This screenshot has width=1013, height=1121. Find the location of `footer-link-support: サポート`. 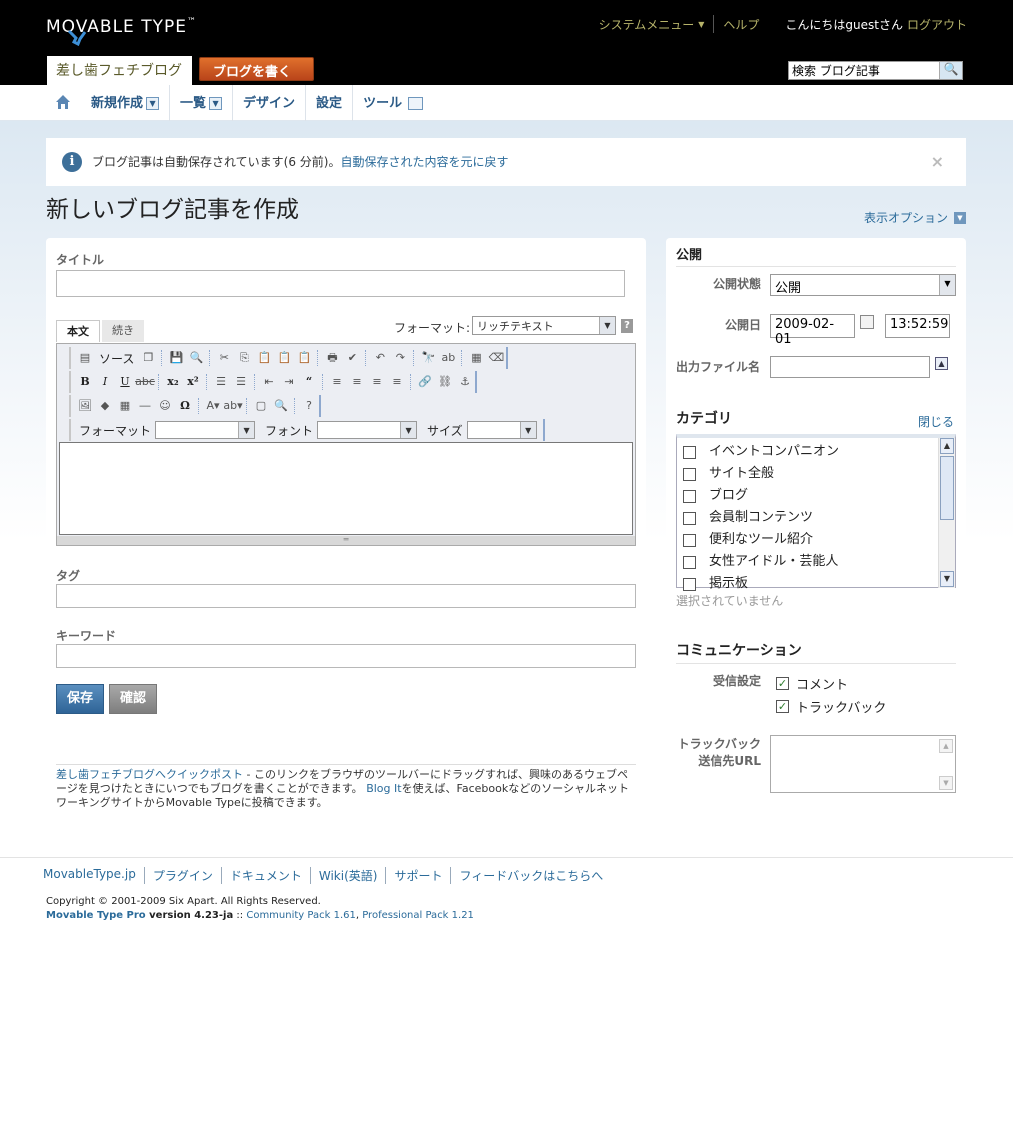

footer-link-support: サポート is located at coordinates (417, 875).